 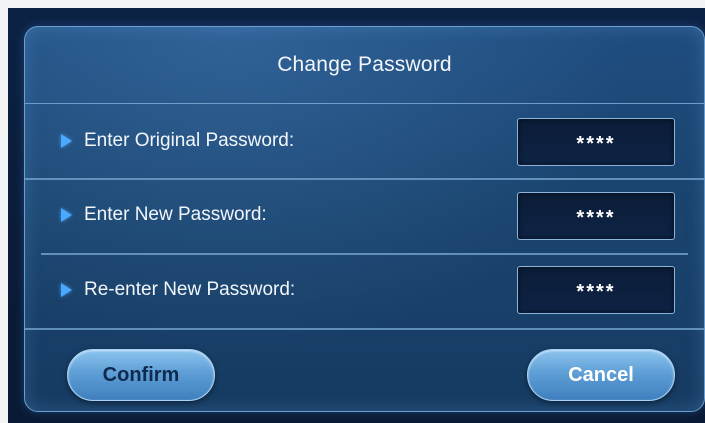 What do you see at coordinates (189, 140) in the screenshot?
I see `original-password-label: Enter Original Password:` at bounding box center [189, 140].